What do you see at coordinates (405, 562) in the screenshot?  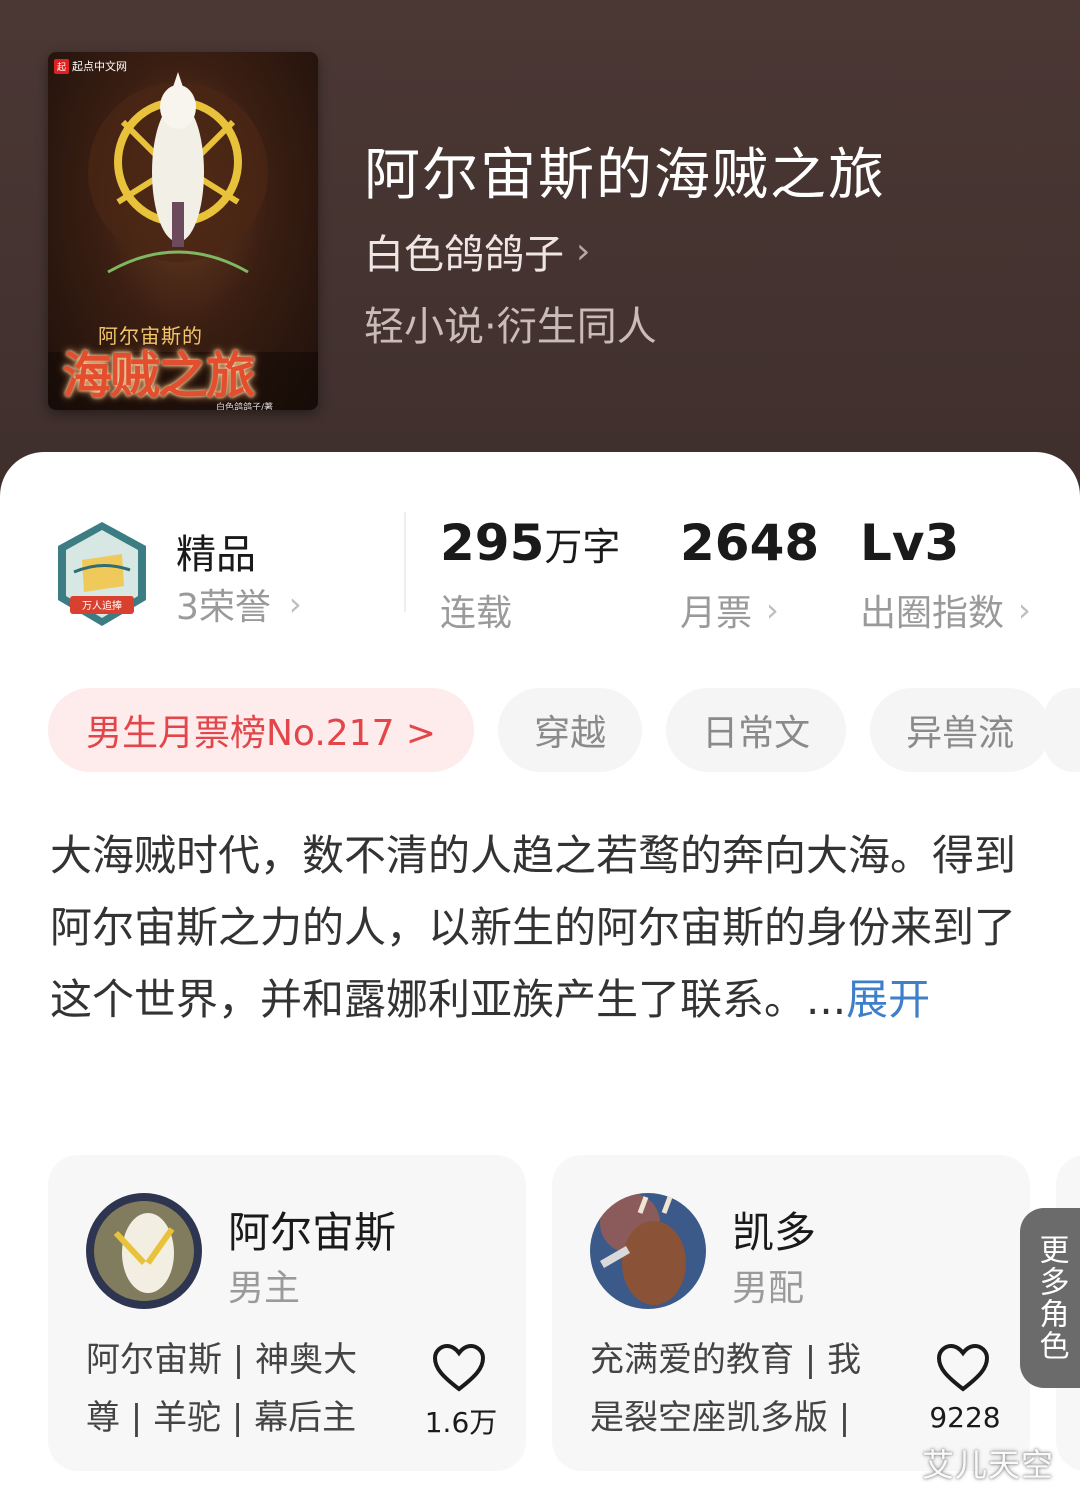 I see `divider` at bounding box center [405, 562].